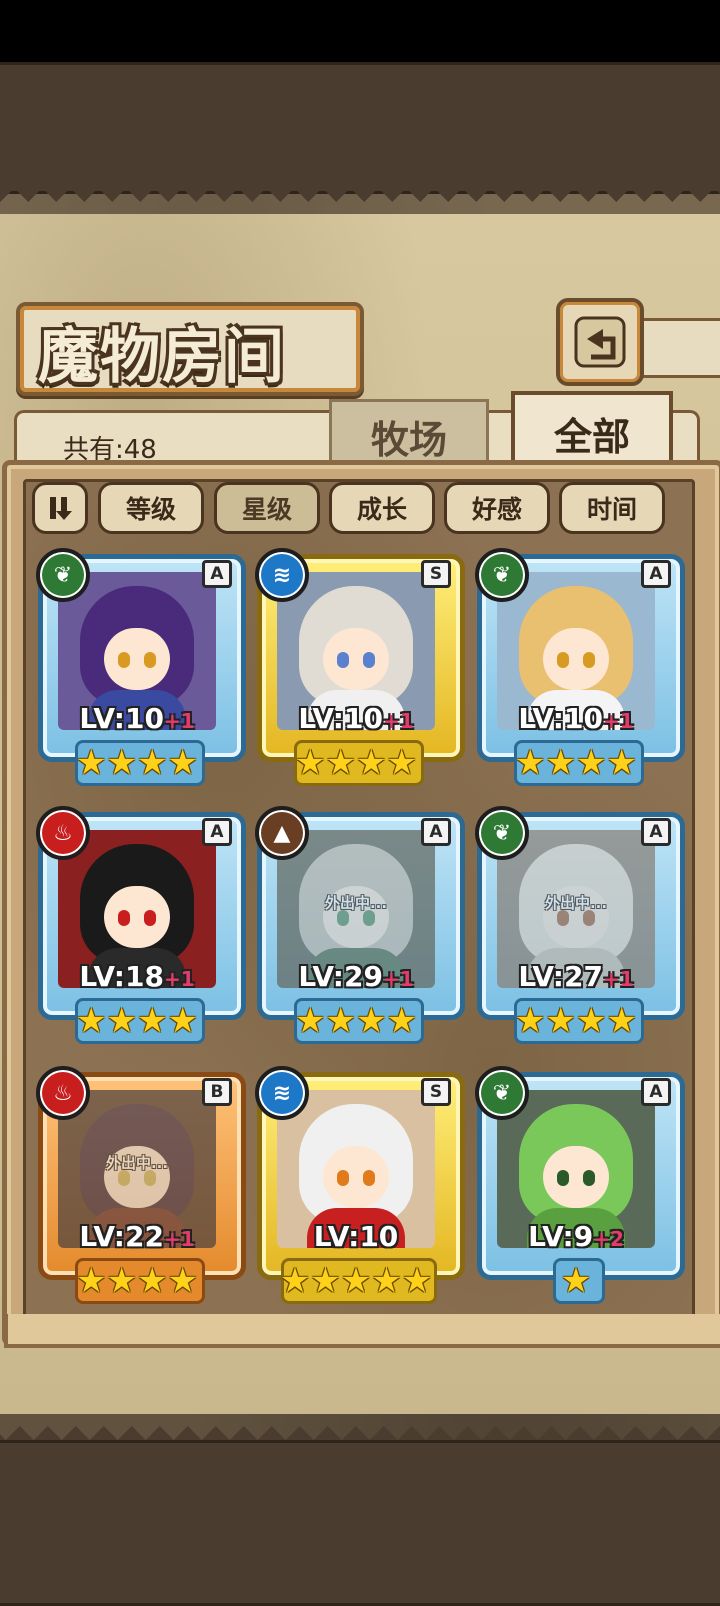 Image resolution: width=720 pixels, height=1606 pixels. Describe the element at coordinates (580, 925) in the screenshot. I see `monster-card: 外出中... ❦ A LV:27+1 ★ ★ ★ ★` at that location.